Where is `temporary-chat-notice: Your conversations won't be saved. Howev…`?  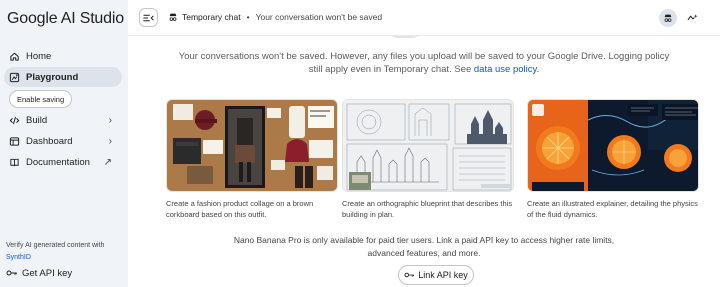 temporary-chat-notice: Your conversations won't be saved. Howev… is located at coordinates (424, 63).